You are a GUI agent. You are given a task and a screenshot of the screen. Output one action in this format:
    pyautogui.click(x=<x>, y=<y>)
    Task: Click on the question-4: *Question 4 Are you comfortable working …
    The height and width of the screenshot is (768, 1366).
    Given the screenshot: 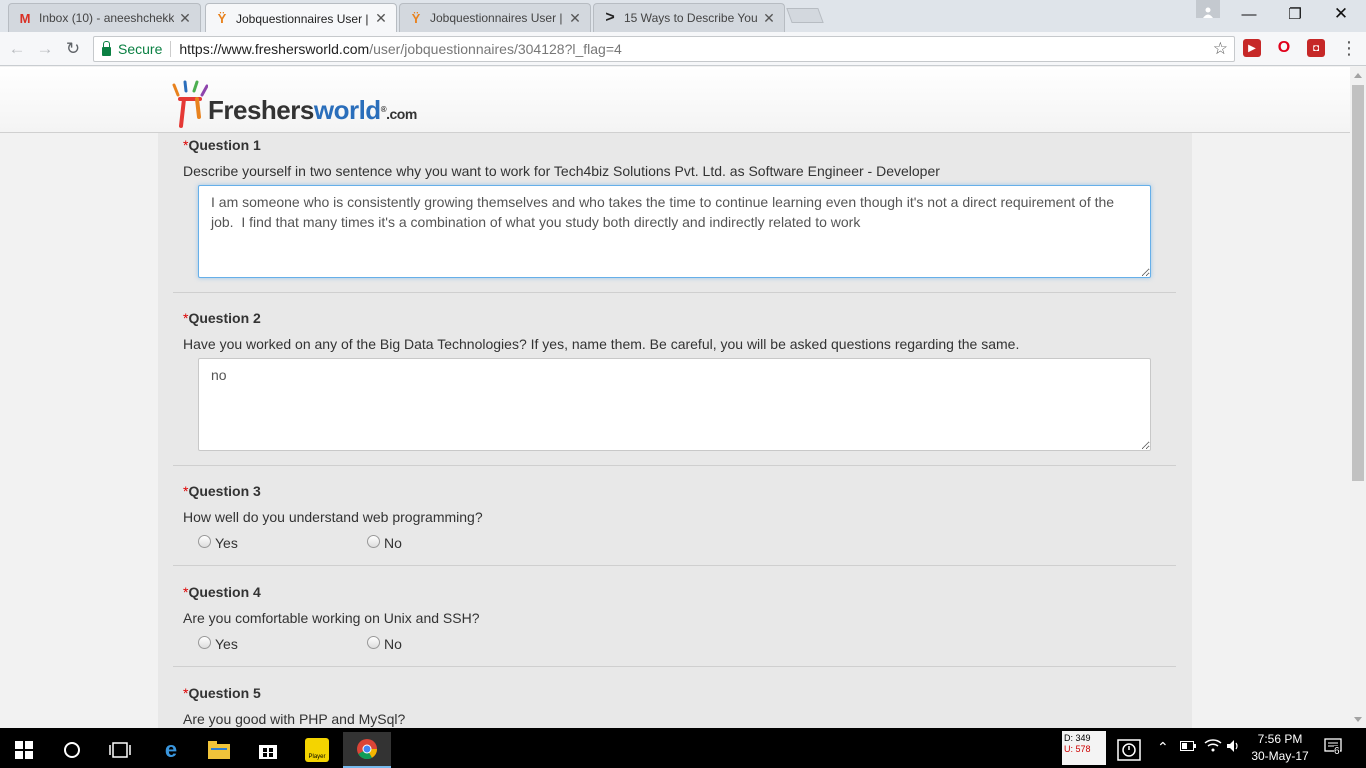 What is the action you would take?
    pyautogui.click(x=679, y=605)
    